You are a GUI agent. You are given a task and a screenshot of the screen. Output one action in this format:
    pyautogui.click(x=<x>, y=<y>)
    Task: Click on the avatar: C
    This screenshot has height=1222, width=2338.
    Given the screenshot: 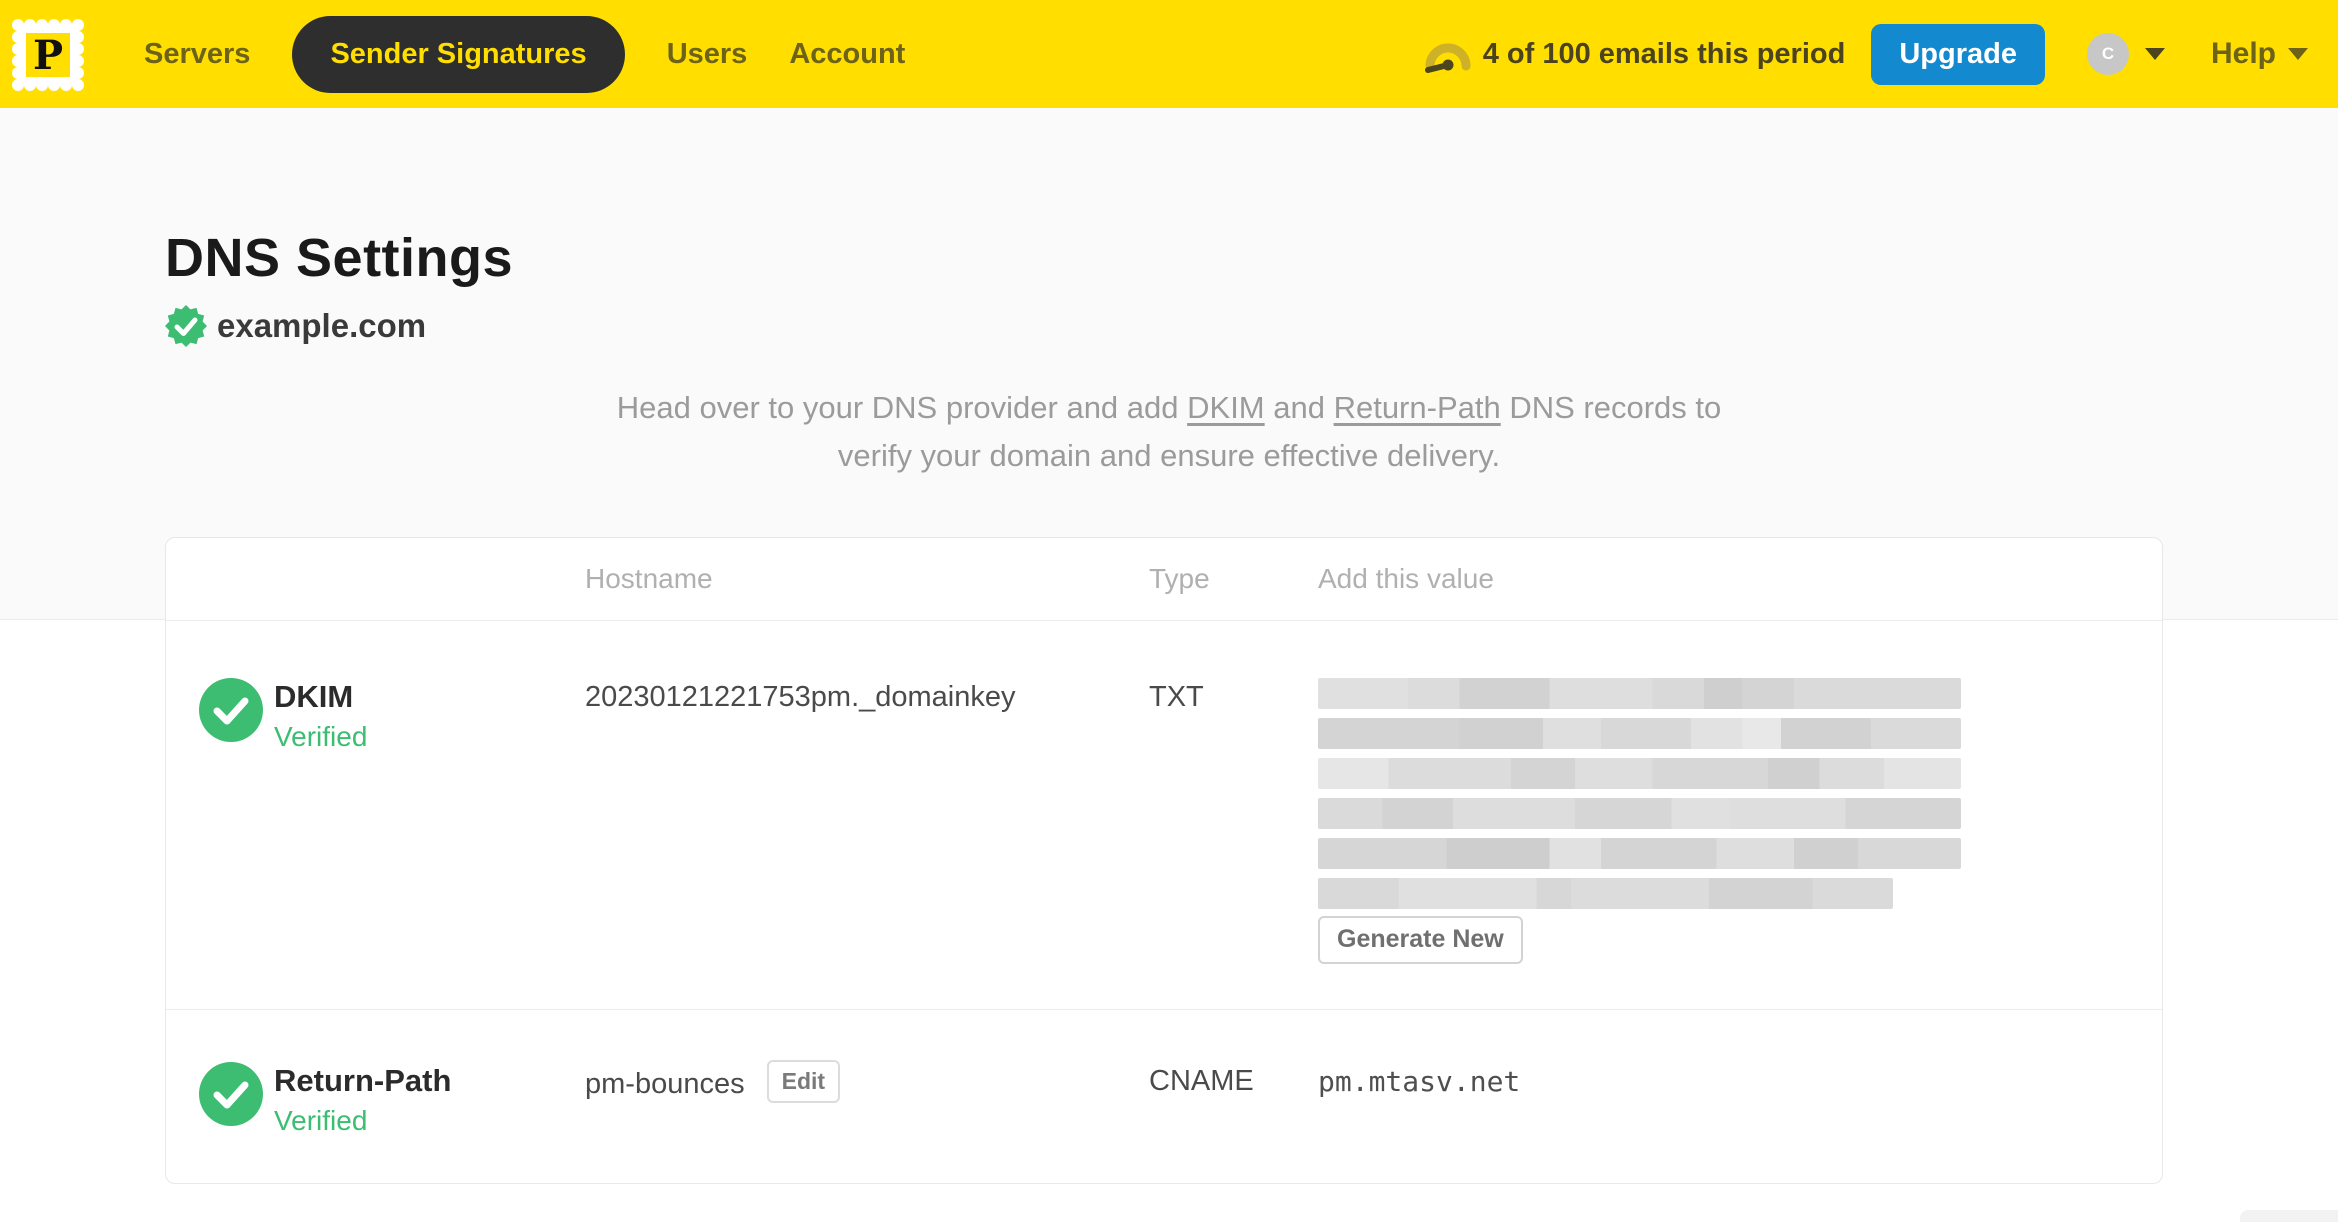 What is the action you would take?
    pyautogui.click(x=2107, y=54)
    